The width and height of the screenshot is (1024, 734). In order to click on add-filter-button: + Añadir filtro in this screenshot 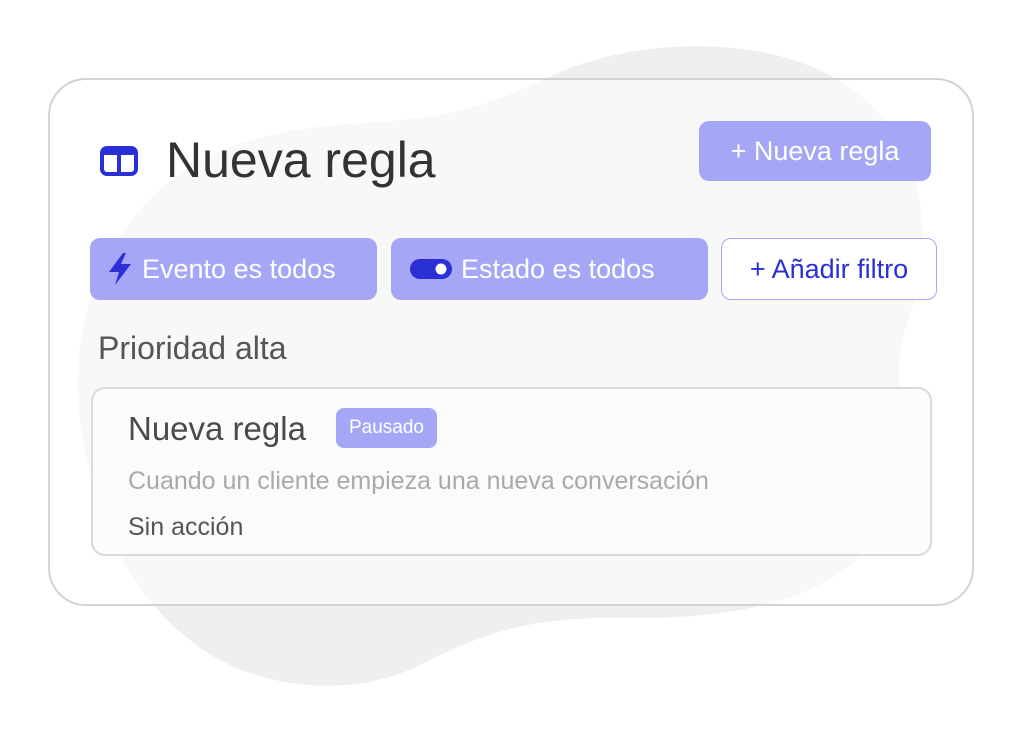, I will do `click(829, 269)`.